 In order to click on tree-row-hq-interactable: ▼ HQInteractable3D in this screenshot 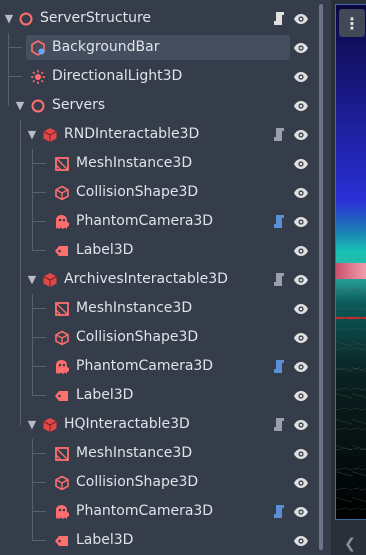, I will do `click(157, 424)`.